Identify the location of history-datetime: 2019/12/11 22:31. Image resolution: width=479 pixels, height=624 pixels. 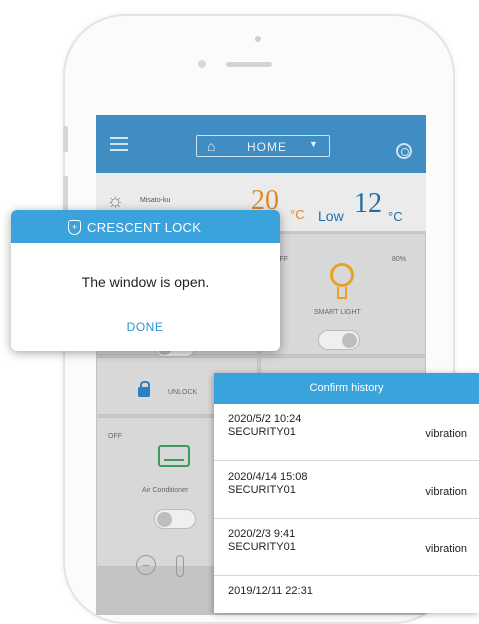
(270, 591).